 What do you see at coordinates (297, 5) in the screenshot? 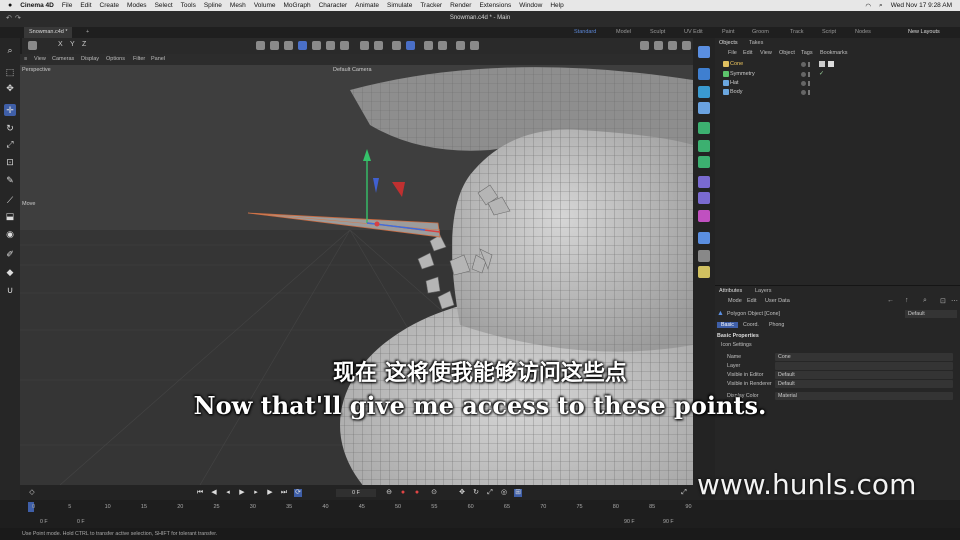
I see `menu-mograph: MoGraph` at bounding box center [297, 5].